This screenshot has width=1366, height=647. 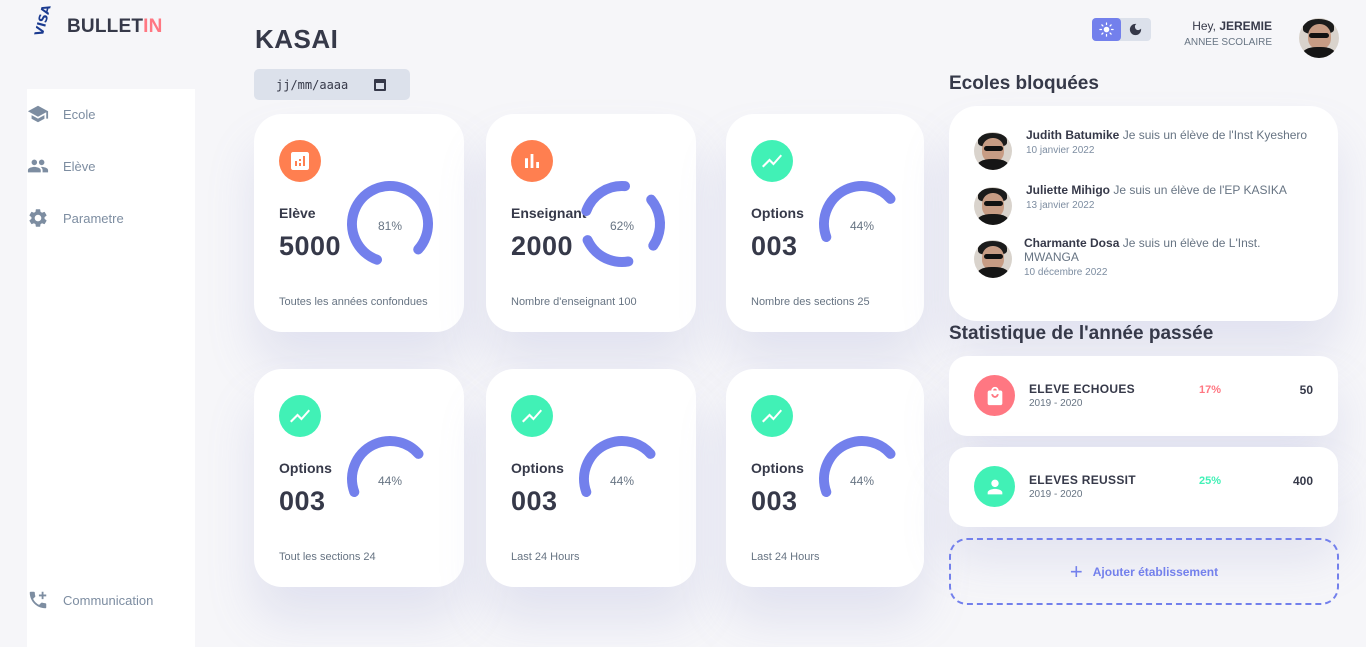 I want to click on shopping-bag-icon, so click(x=994, y=395).